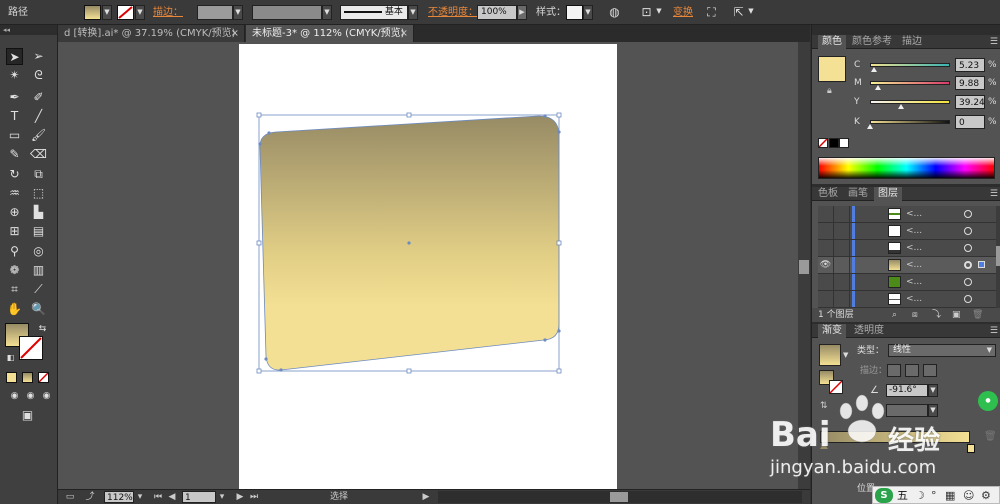  I want to click on slice-tool-icon: ⟋, so click(38, 289).